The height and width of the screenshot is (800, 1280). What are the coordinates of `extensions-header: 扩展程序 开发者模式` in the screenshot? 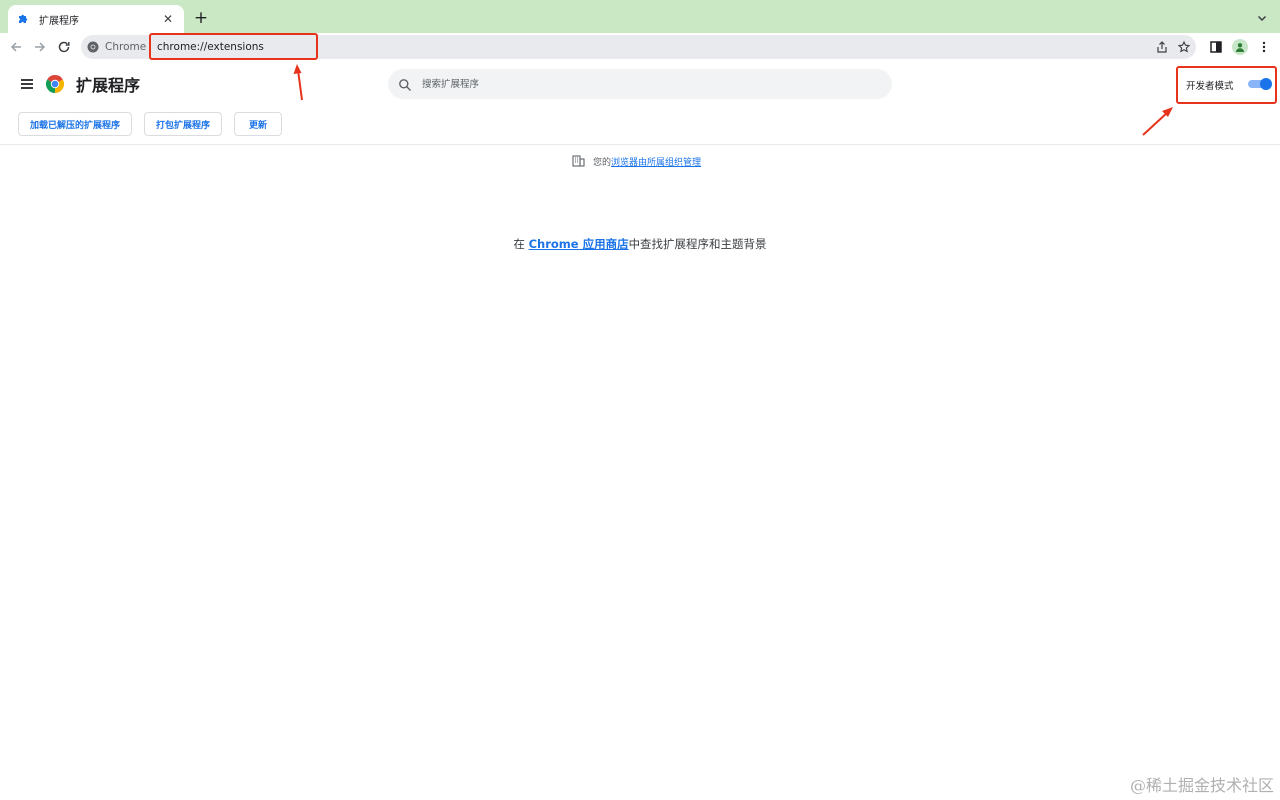 It's located at (640, 84).